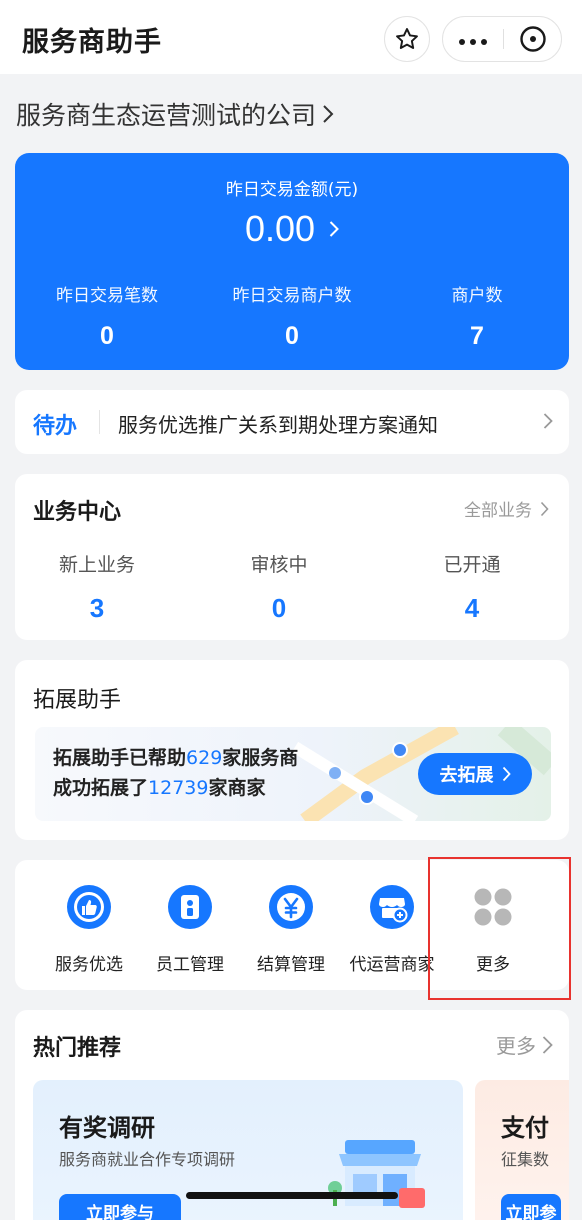 Image resolution: width=582 pixels, height=1220 pixels. What do you see at coordinates (120, 758) in the screenshot?
I see `expansion-line1-prefix: 拓展助手已帮助` at bounding box center [120, 758].